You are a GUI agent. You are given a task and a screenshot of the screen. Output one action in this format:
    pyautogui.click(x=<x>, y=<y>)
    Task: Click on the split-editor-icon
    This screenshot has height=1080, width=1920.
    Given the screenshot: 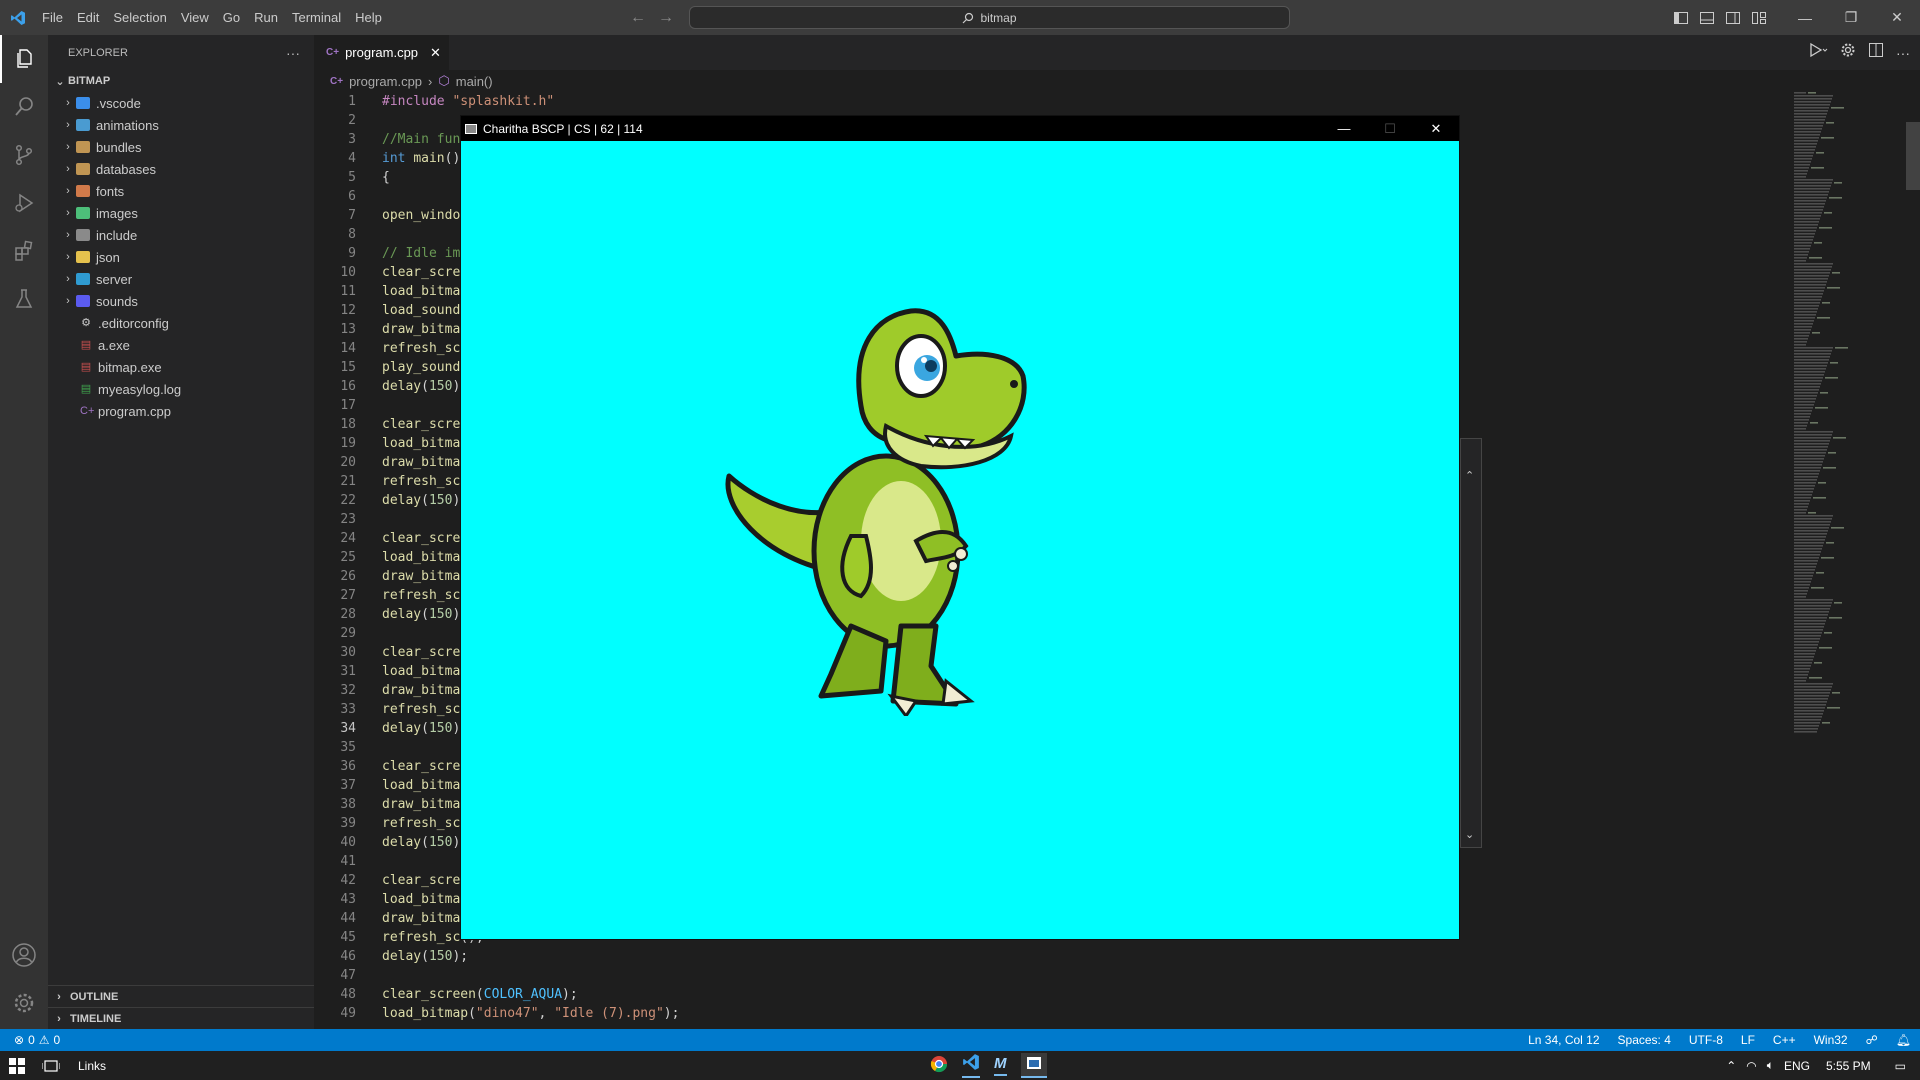 What is the action you would take?
    pyautogui.click(x=1876, y=52)
    